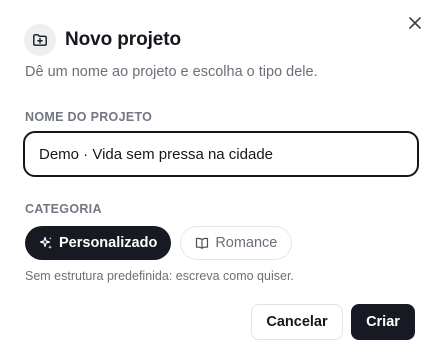 The image size is (440, 364). I want to click on folder-plus-icon, so click(40, 40).